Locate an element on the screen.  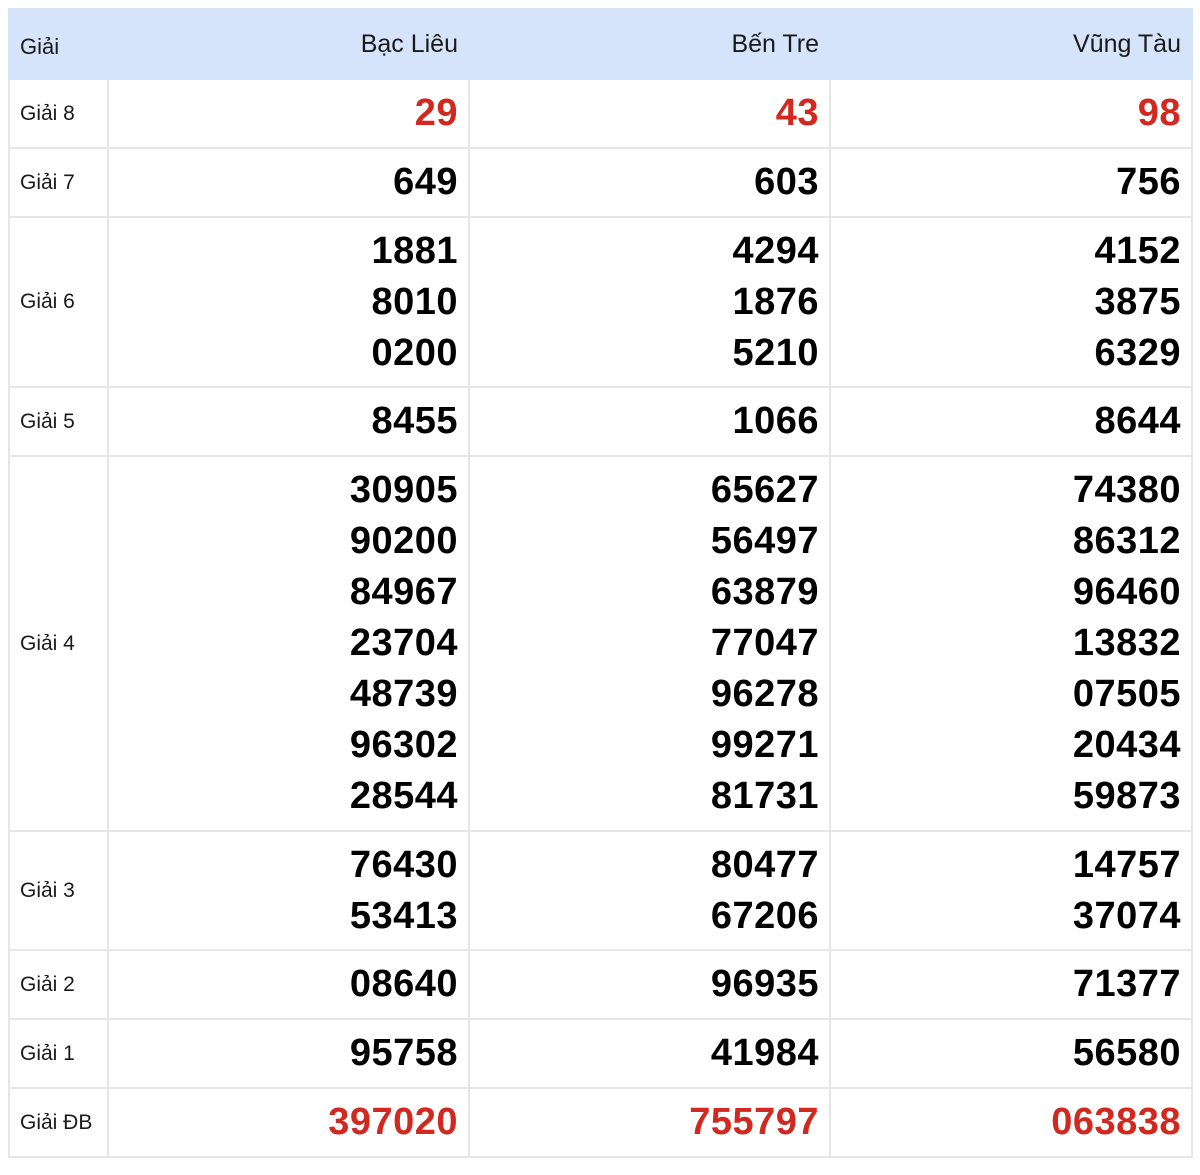
prize-number: 99271 is located at coordinates (764, 745).